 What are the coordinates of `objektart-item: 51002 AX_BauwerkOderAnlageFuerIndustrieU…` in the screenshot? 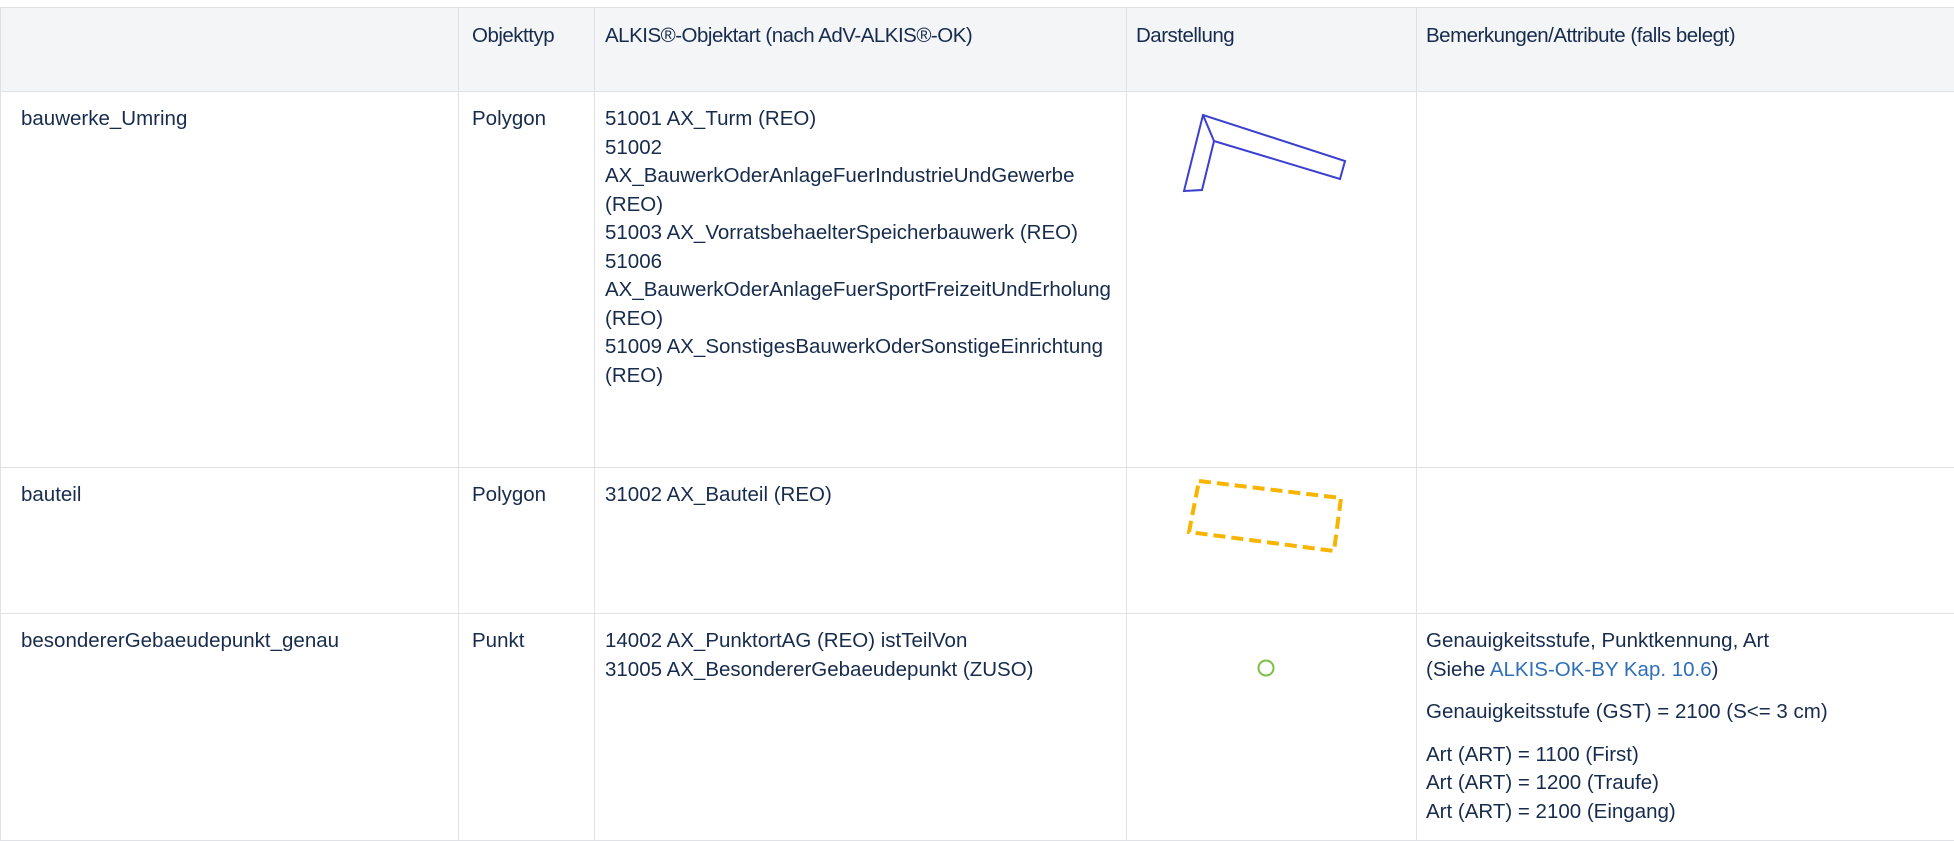 It's located at (861, 177).